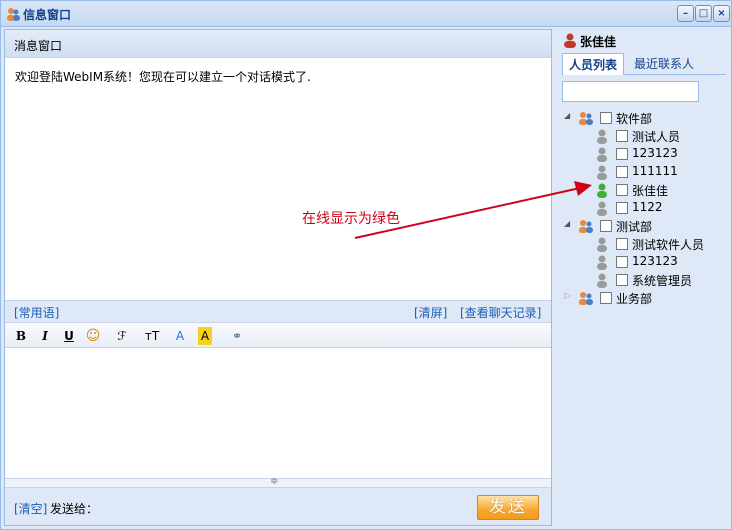 The image size is (732, 530). Describe the element at coordinates (570, 40) in the screenshot. I see `user-icon` at that location.